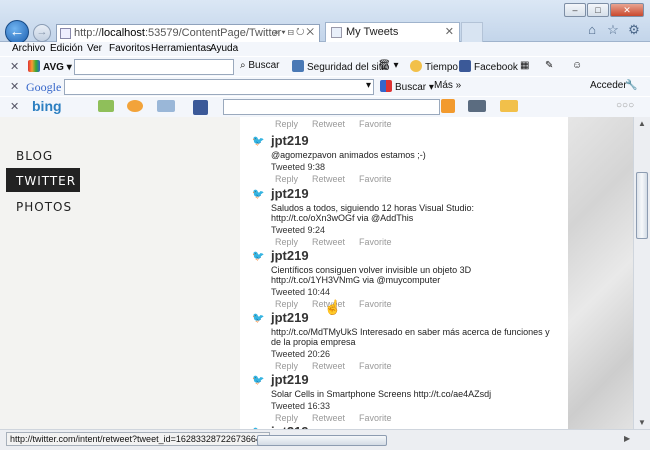  I want to click on mail-icon, so click(167, 106).